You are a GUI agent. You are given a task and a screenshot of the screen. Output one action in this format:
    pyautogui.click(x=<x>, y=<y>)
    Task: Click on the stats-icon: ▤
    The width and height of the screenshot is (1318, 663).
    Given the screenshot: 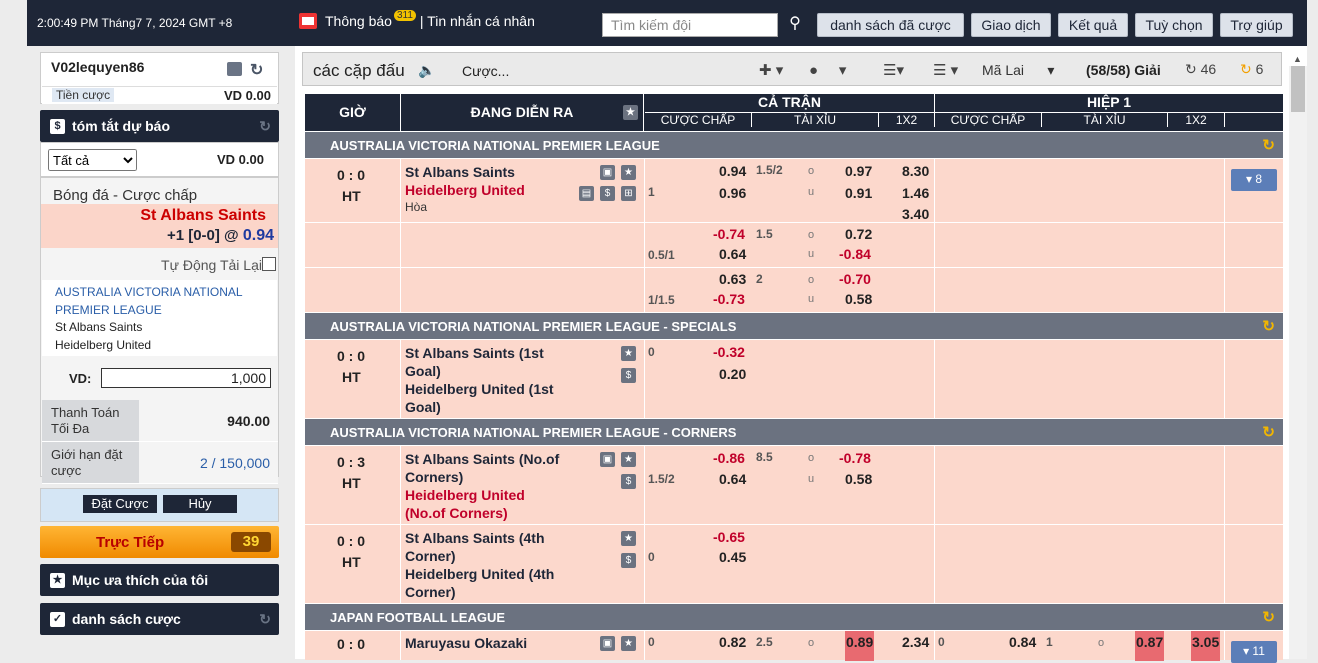 What is the action you would take?
    pyautogui.click(x=586, y=193)
    